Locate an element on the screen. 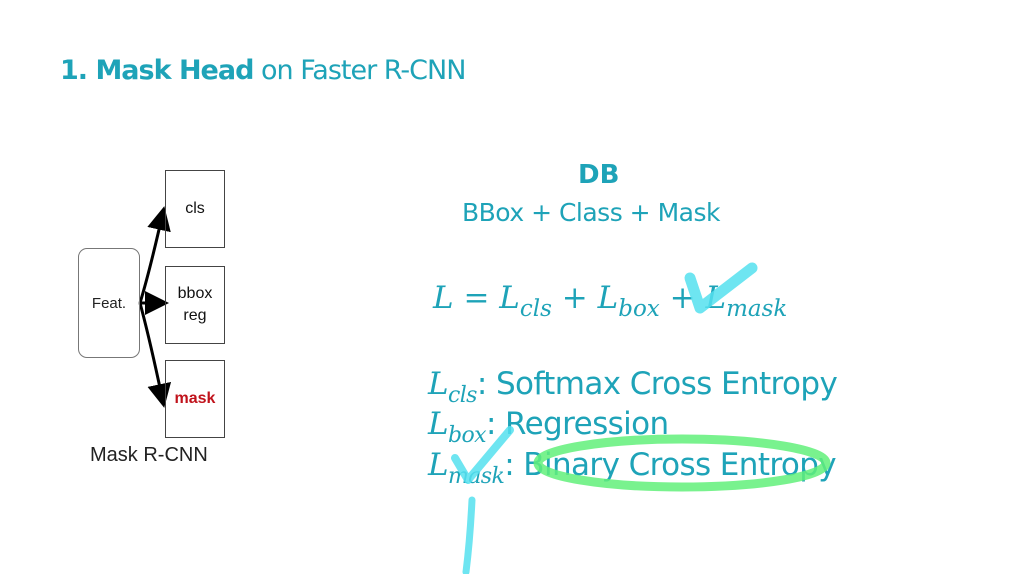  loss-term-box: Lbox is located at coordinates (628, 301).